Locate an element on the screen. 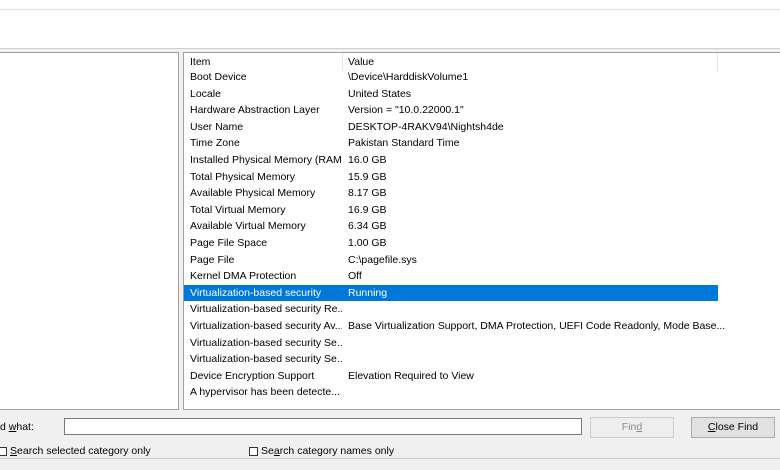 The image size is (780, 470). table-row: Virtualization-based security Running is located at coordinates (451, 293).